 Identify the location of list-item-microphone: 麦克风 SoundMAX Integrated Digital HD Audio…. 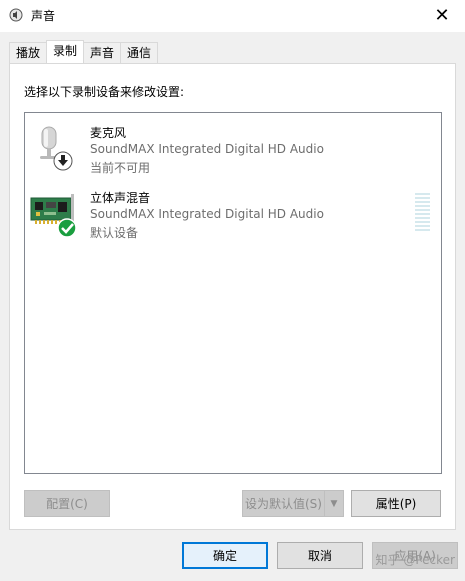
(233, 148).